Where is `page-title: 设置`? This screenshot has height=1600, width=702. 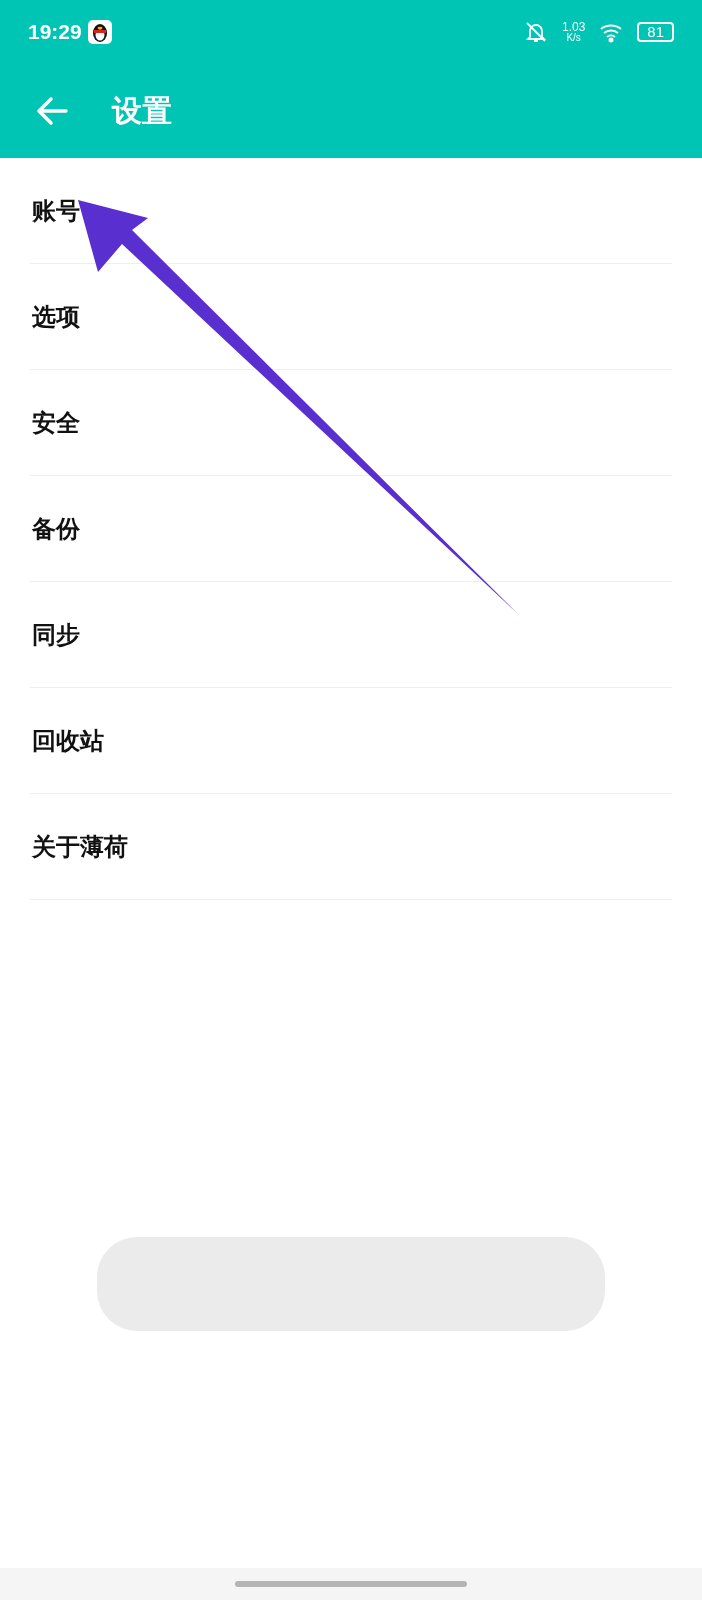
page-title: 设置 is located at coordinates (142, 110).